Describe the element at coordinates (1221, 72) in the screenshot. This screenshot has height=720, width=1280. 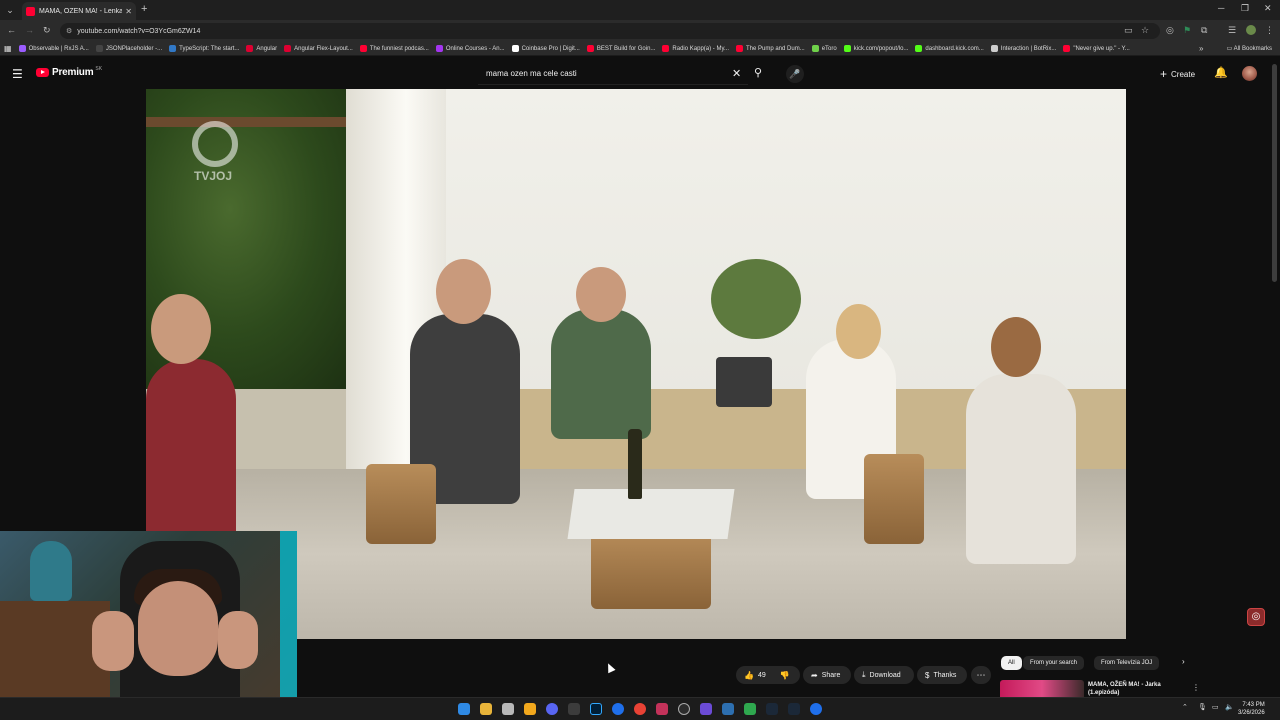
I see `notifications-bell-icon: 🔔` at that location.